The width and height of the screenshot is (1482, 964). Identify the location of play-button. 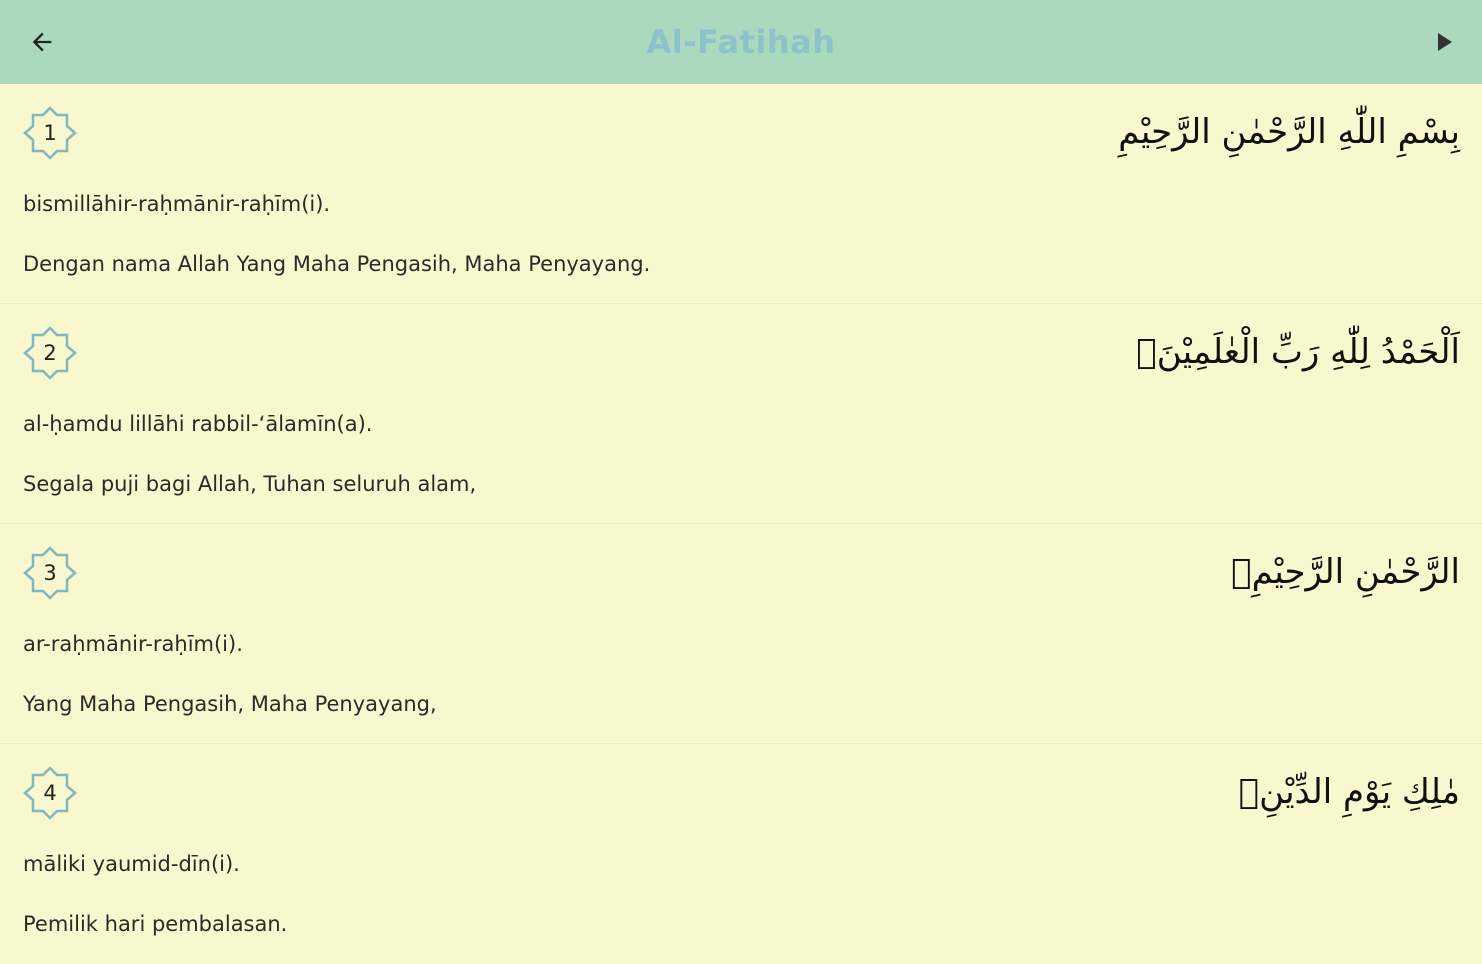
(1444, 42).